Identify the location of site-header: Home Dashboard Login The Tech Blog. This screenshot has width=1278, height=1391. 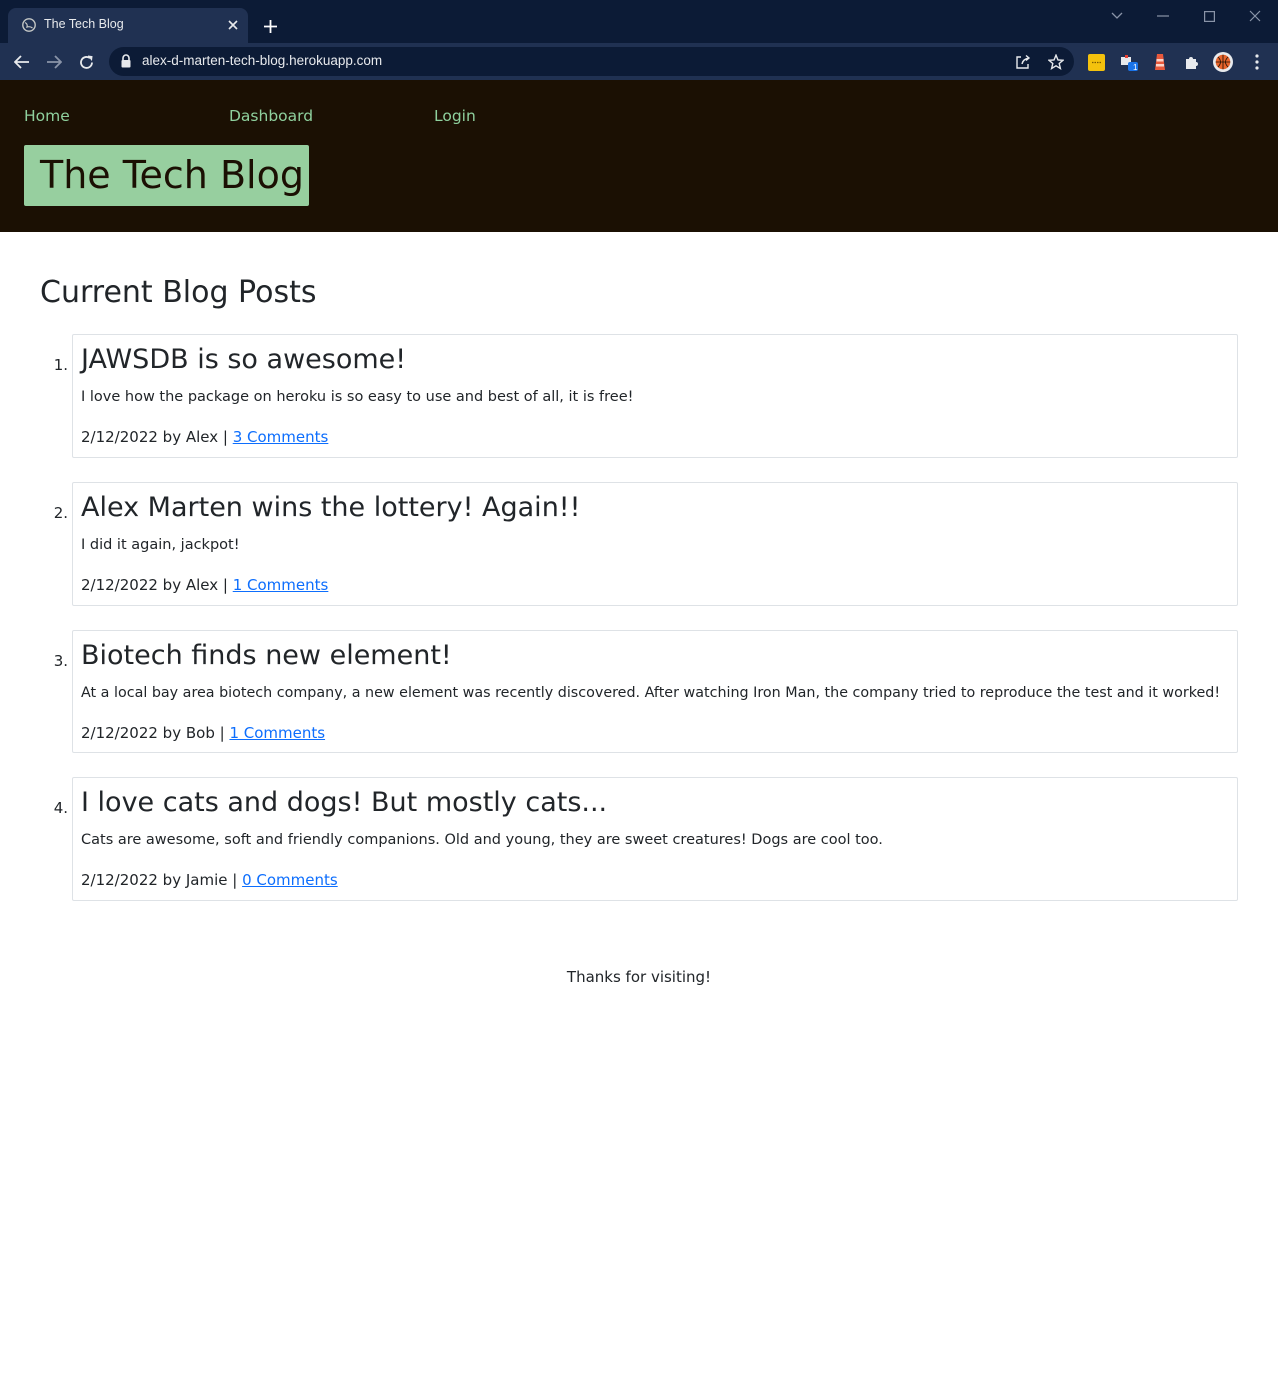
(639, 156).